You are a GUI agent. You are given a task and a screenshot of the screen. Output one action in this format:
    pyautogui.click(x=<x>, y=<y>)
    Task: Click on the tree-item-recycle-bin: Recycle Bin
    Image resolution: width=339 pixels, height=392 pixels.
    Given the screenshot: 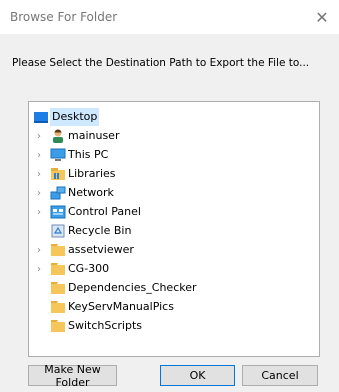 What is the action you would take?
    pyautogui.click(x=172, y=231)
    